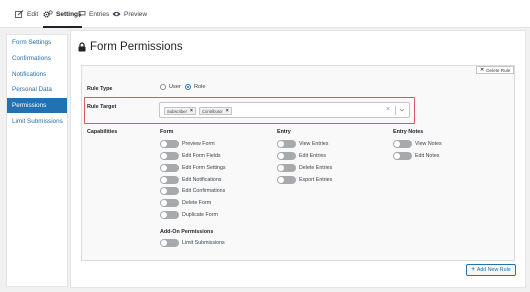 The image size is (530, 292). What do you see at coordinates (136, 47) in the screenshot?
I see `page-title-text: Form Permissions` at bounding box center [136, 47].